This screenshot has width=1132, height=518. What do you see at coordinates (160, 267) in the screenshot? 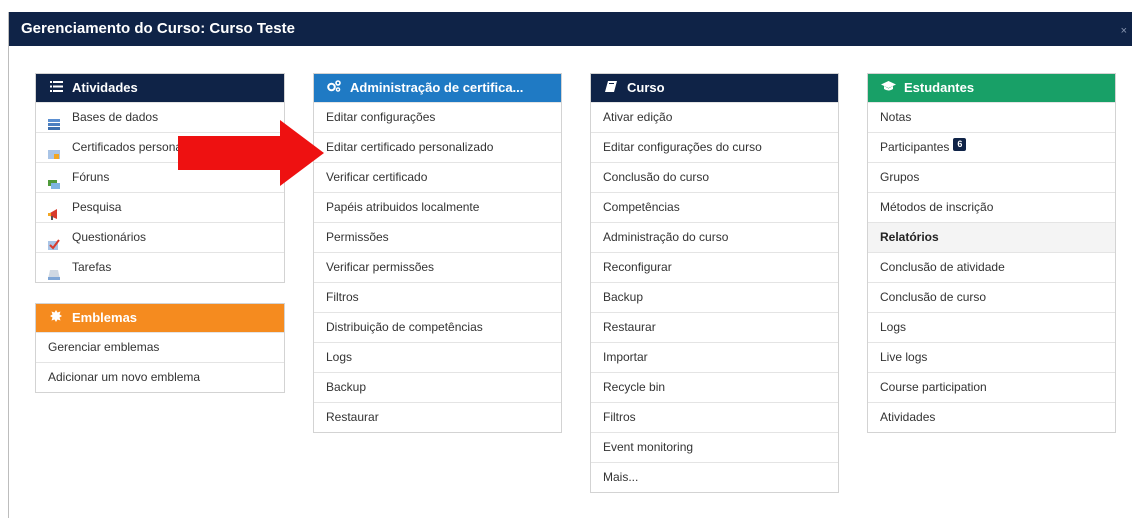
I see `activity-item-assignments: Tarefas` at bounding box center [160, 267].